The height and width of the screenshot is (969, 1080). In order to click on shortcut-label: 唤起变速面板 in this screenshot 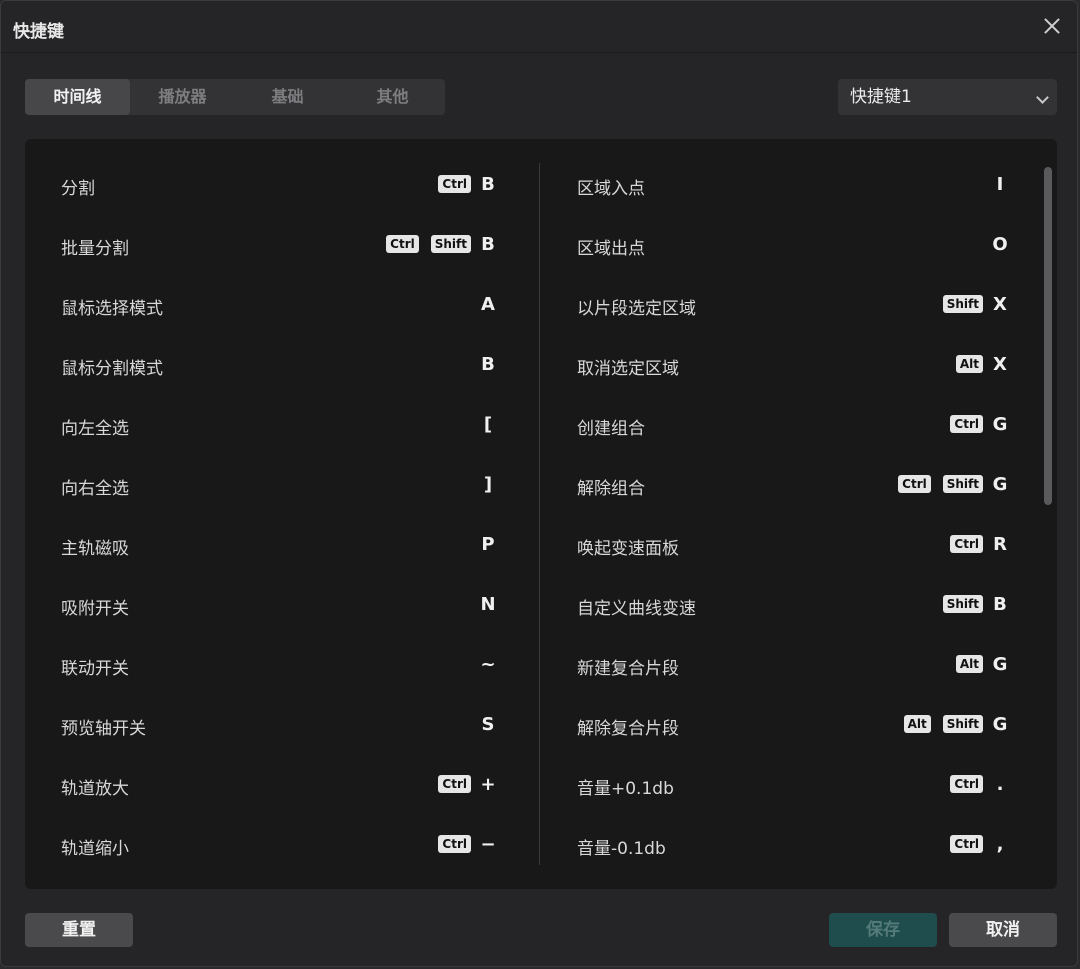, I will do `click(628, 549)`.